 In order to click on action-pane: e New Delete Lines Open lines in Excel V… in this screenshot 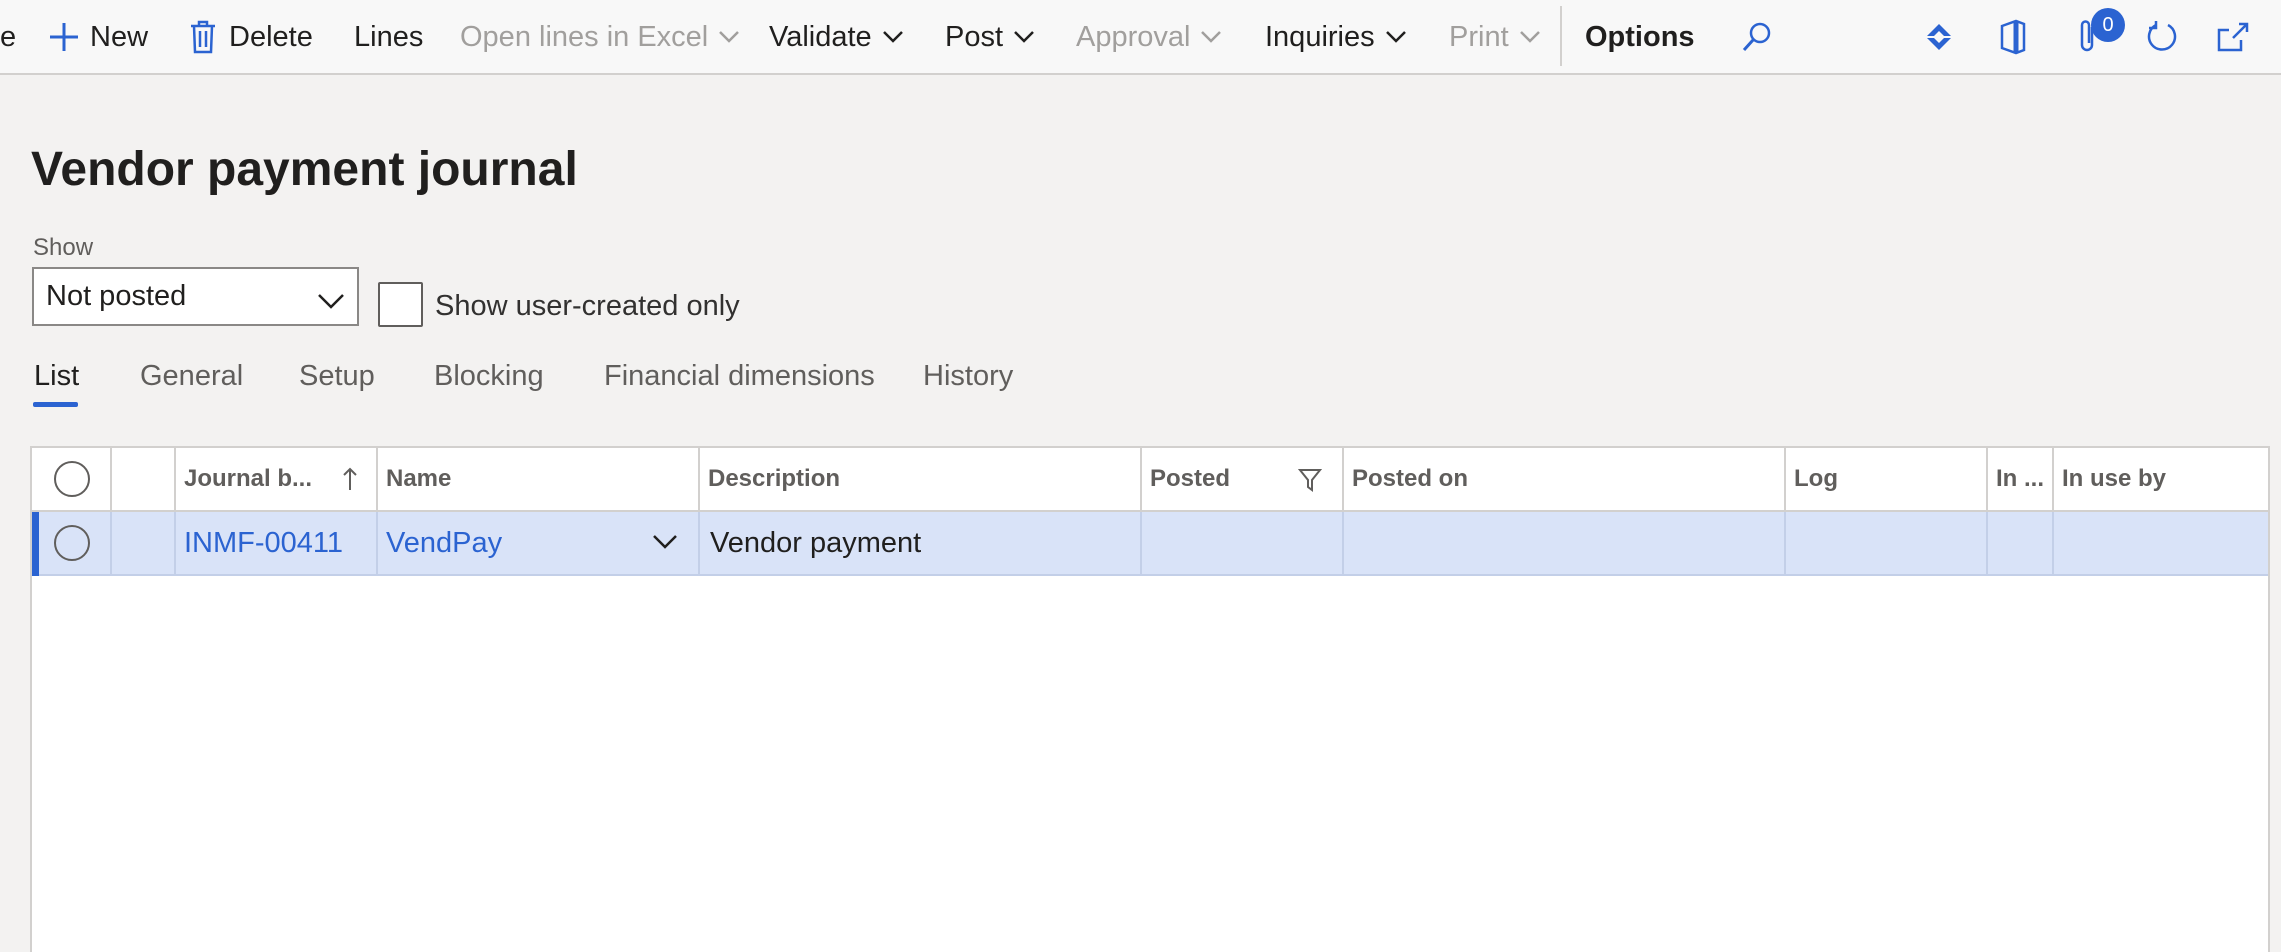, I will do `click(1140, 37)`.